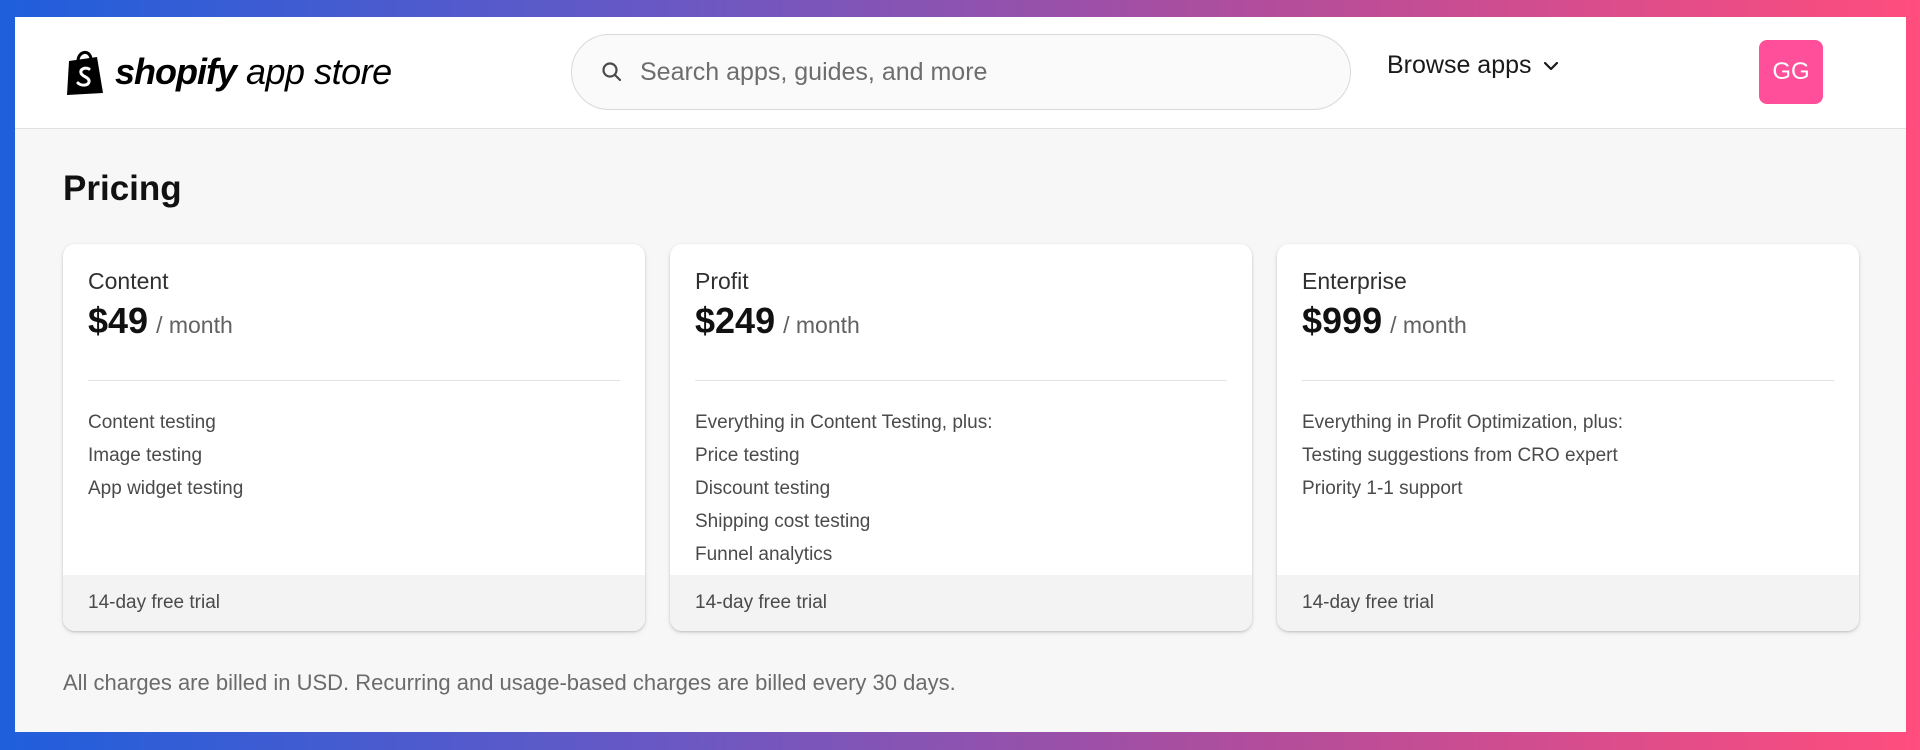  I want to click on price-row: $49 / month, so click(160, 321).